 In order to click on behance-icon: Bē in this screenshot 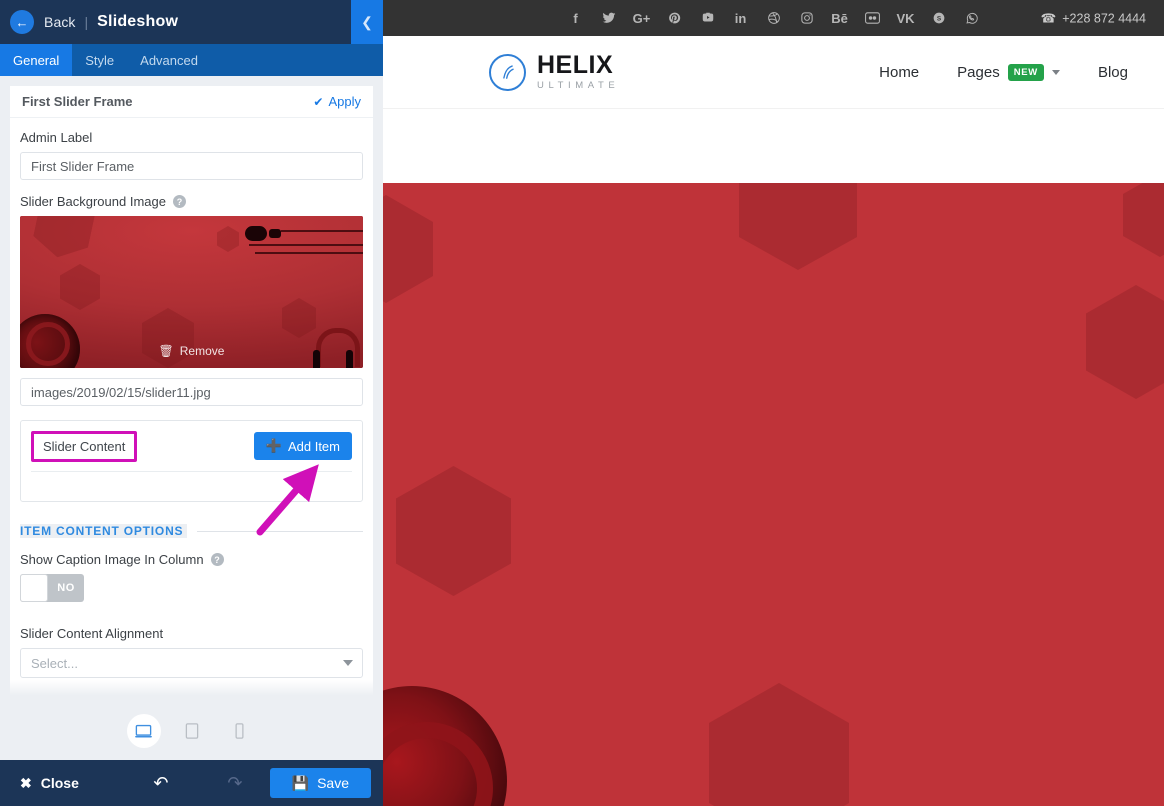, I will do `click(839, 18)`.